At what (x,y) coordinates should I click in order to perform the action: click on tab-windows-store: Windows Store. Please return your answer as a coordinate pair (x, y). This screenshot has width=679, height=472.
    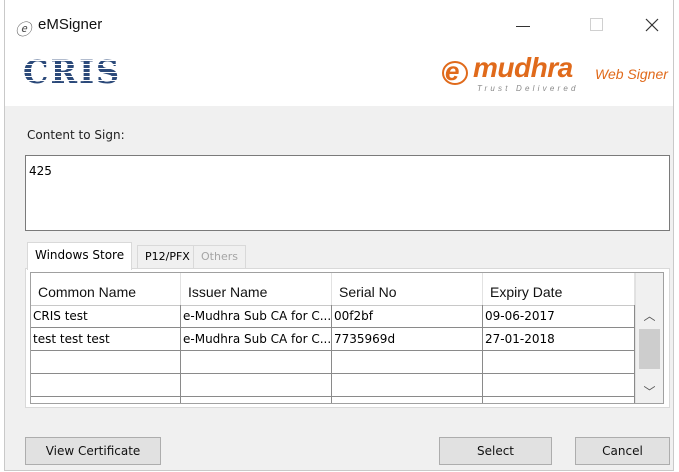
    Looking at the image, I should click on (80, 256).